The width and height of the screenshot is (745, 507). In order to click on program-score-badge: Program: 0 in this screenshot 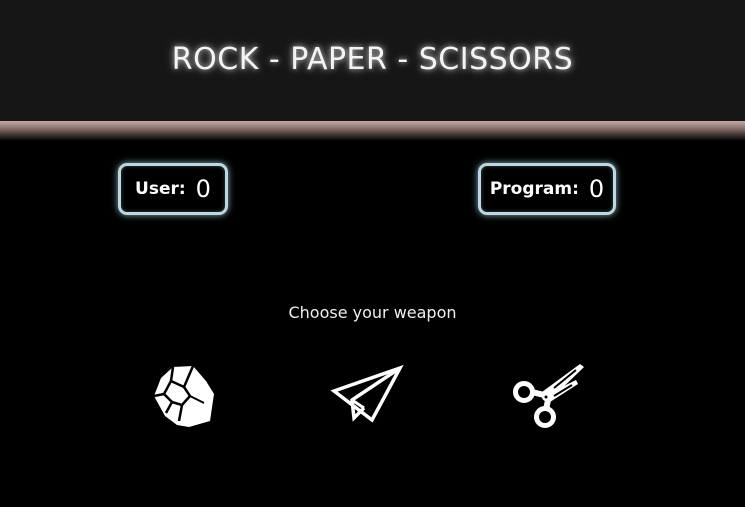, I will do `click(547, 189)`.